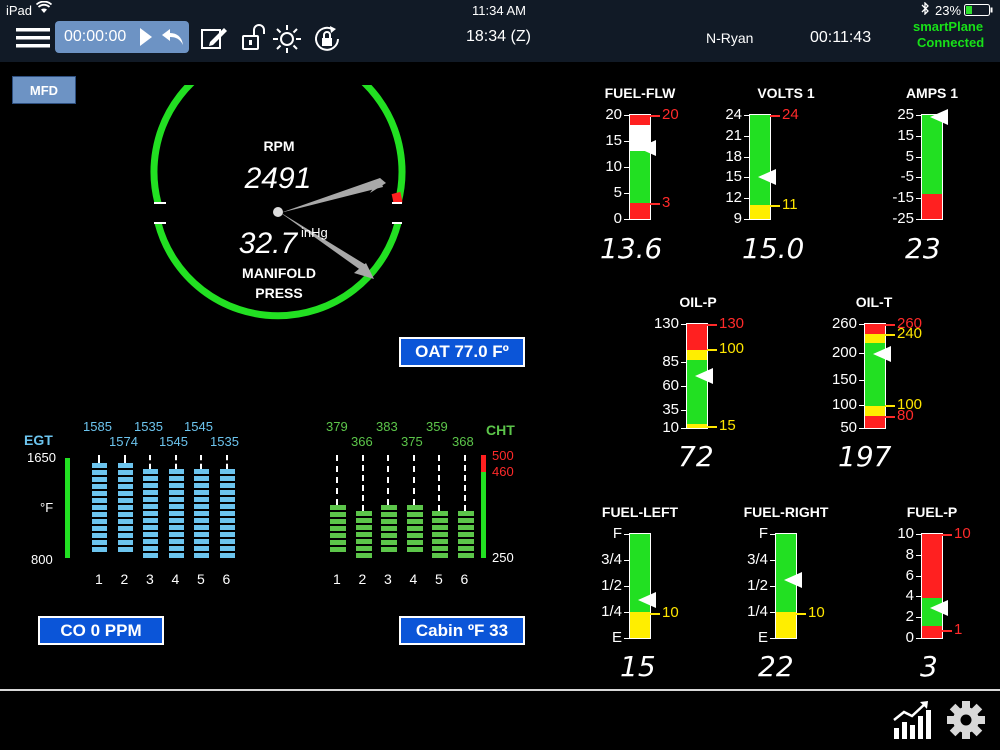 The height and width of the screenshot is (750, 1000). Describe the element at coordinates (979, 11) in the screenshot. I see `battery-icon` at that location.